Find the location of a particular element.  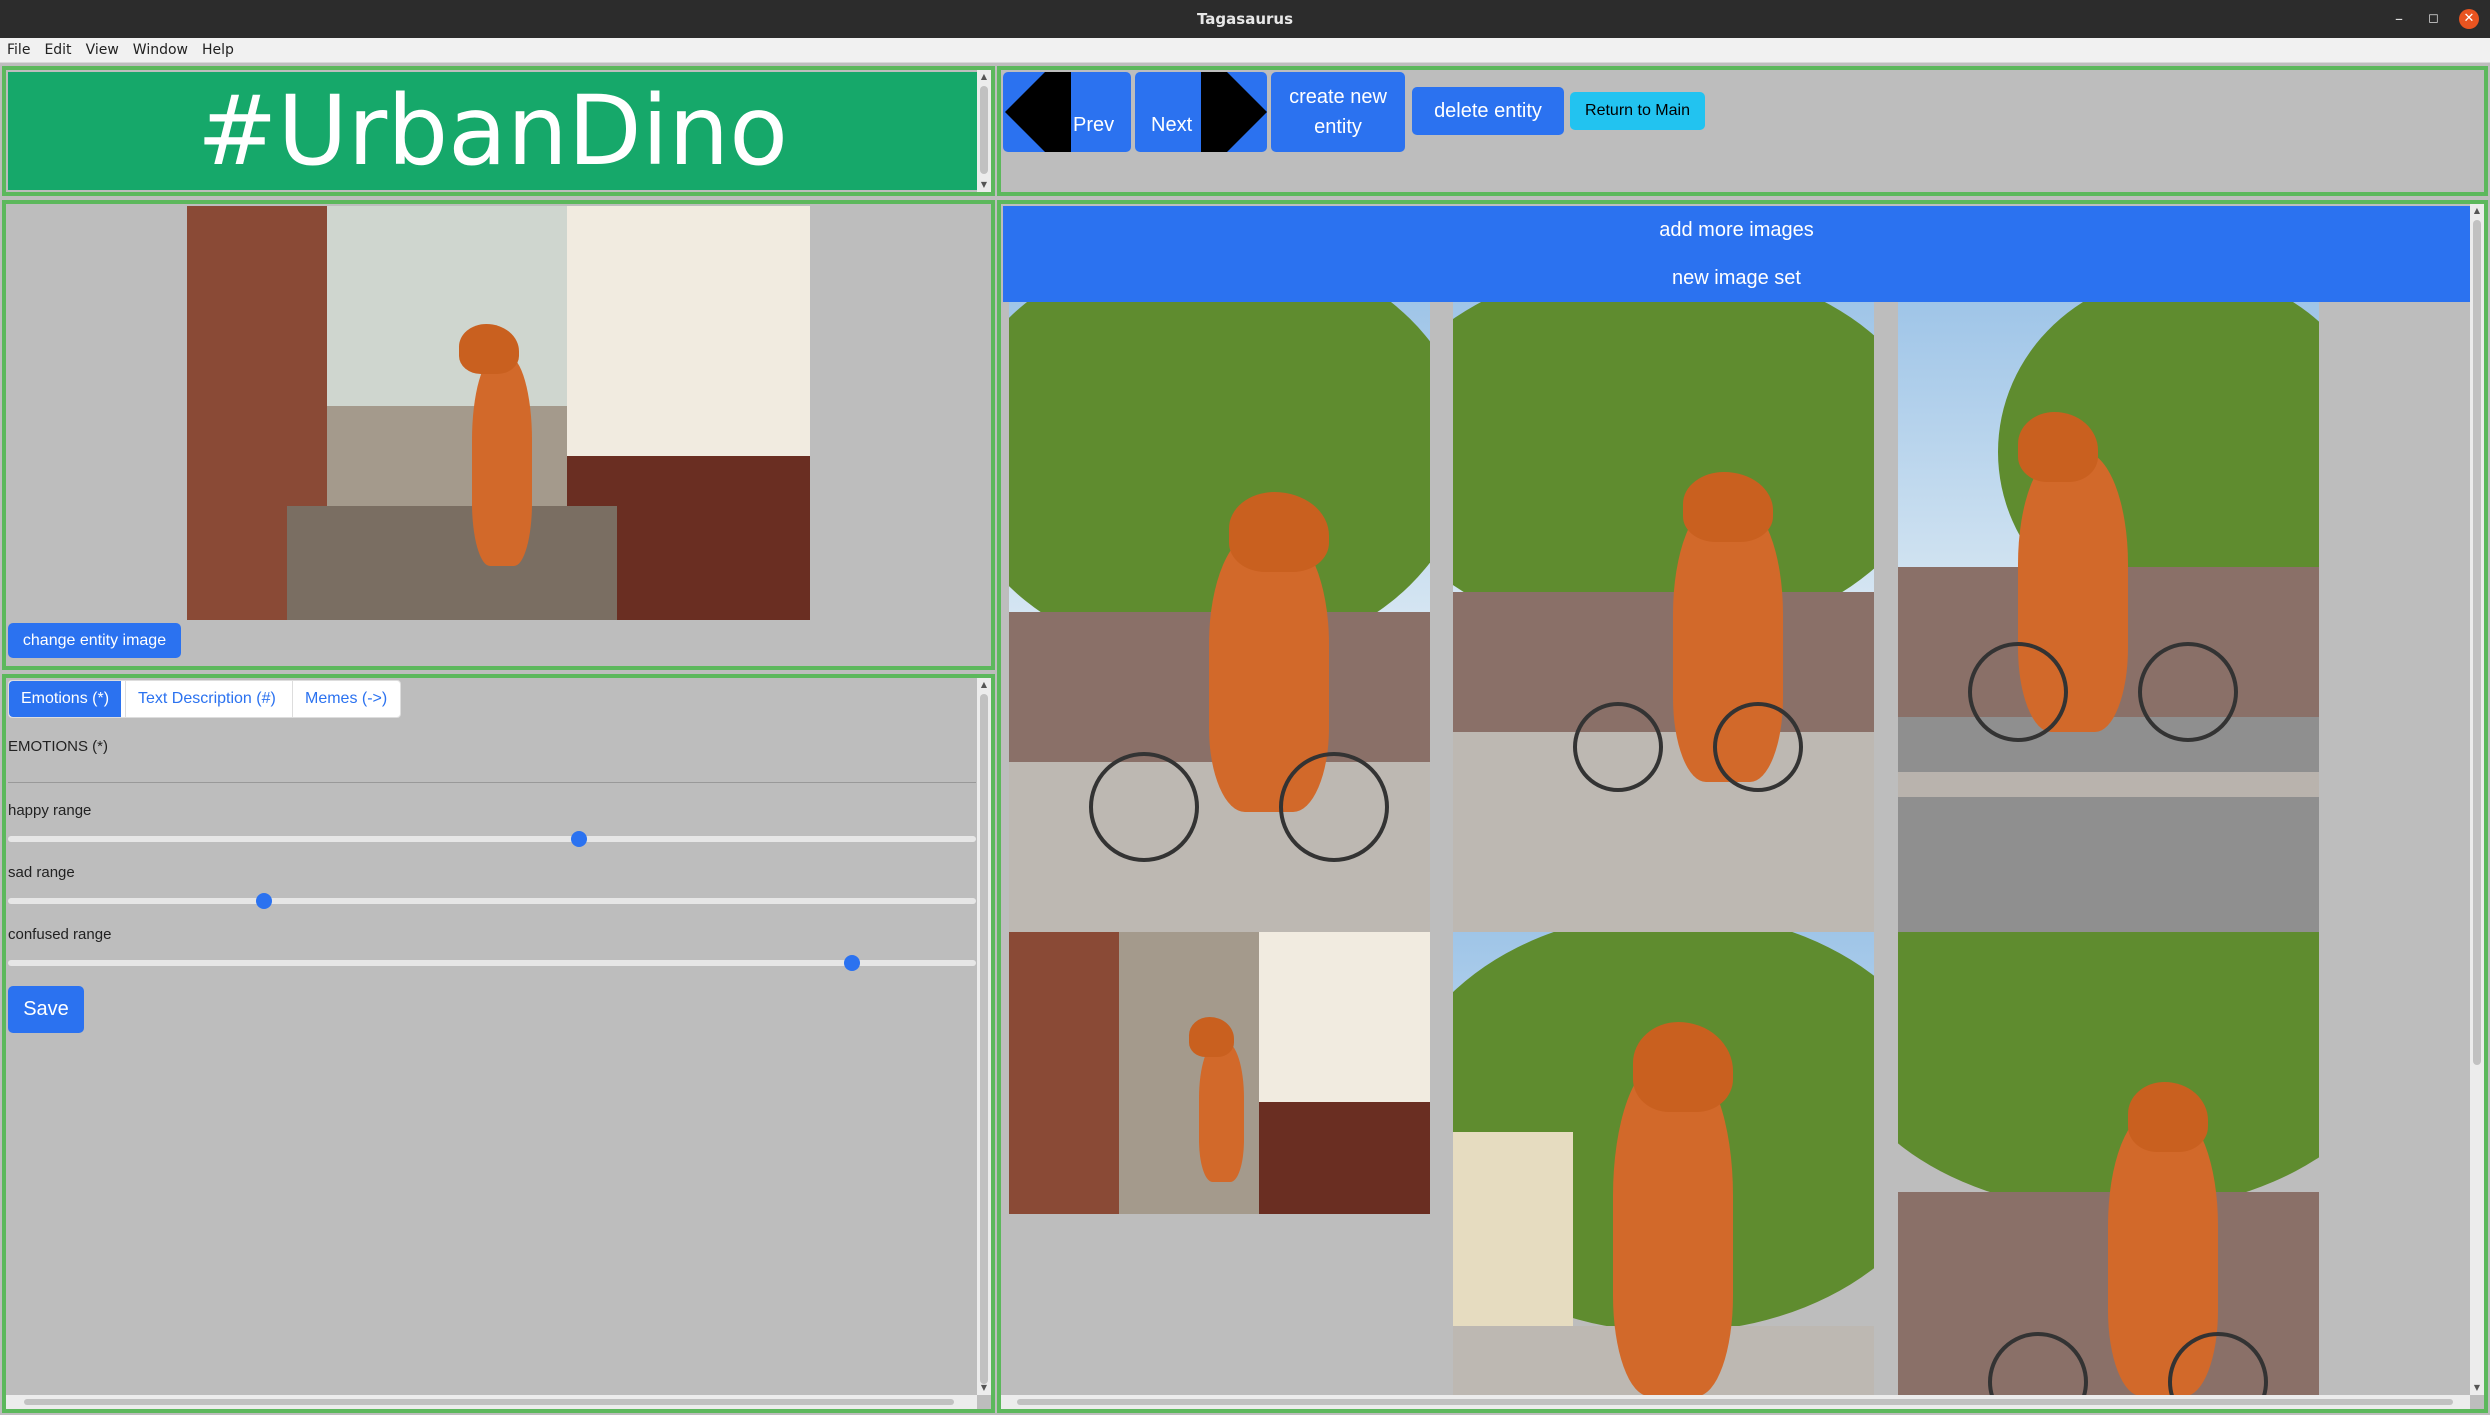

window-titlebar: Tagasaurus is located at coordinates (1245, 19).